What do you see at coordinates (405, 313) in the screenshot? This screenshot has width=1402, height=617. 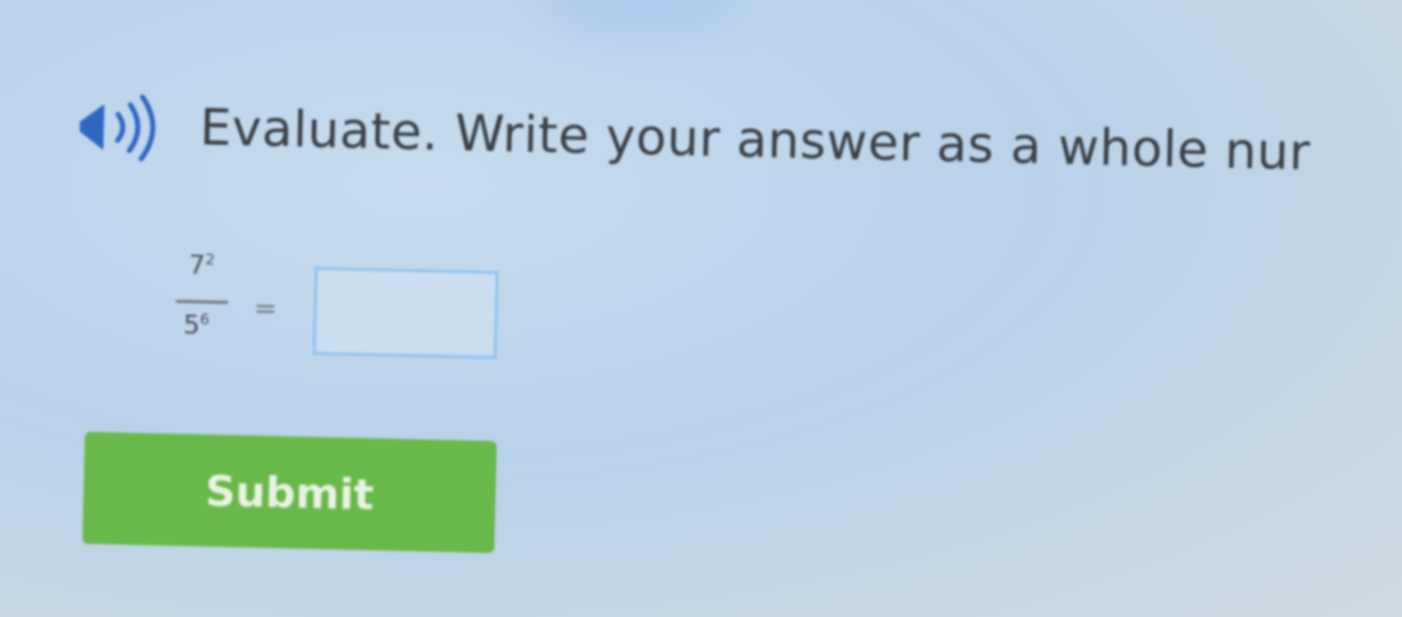 I see `answer-input` at bounding box center [405, 313].